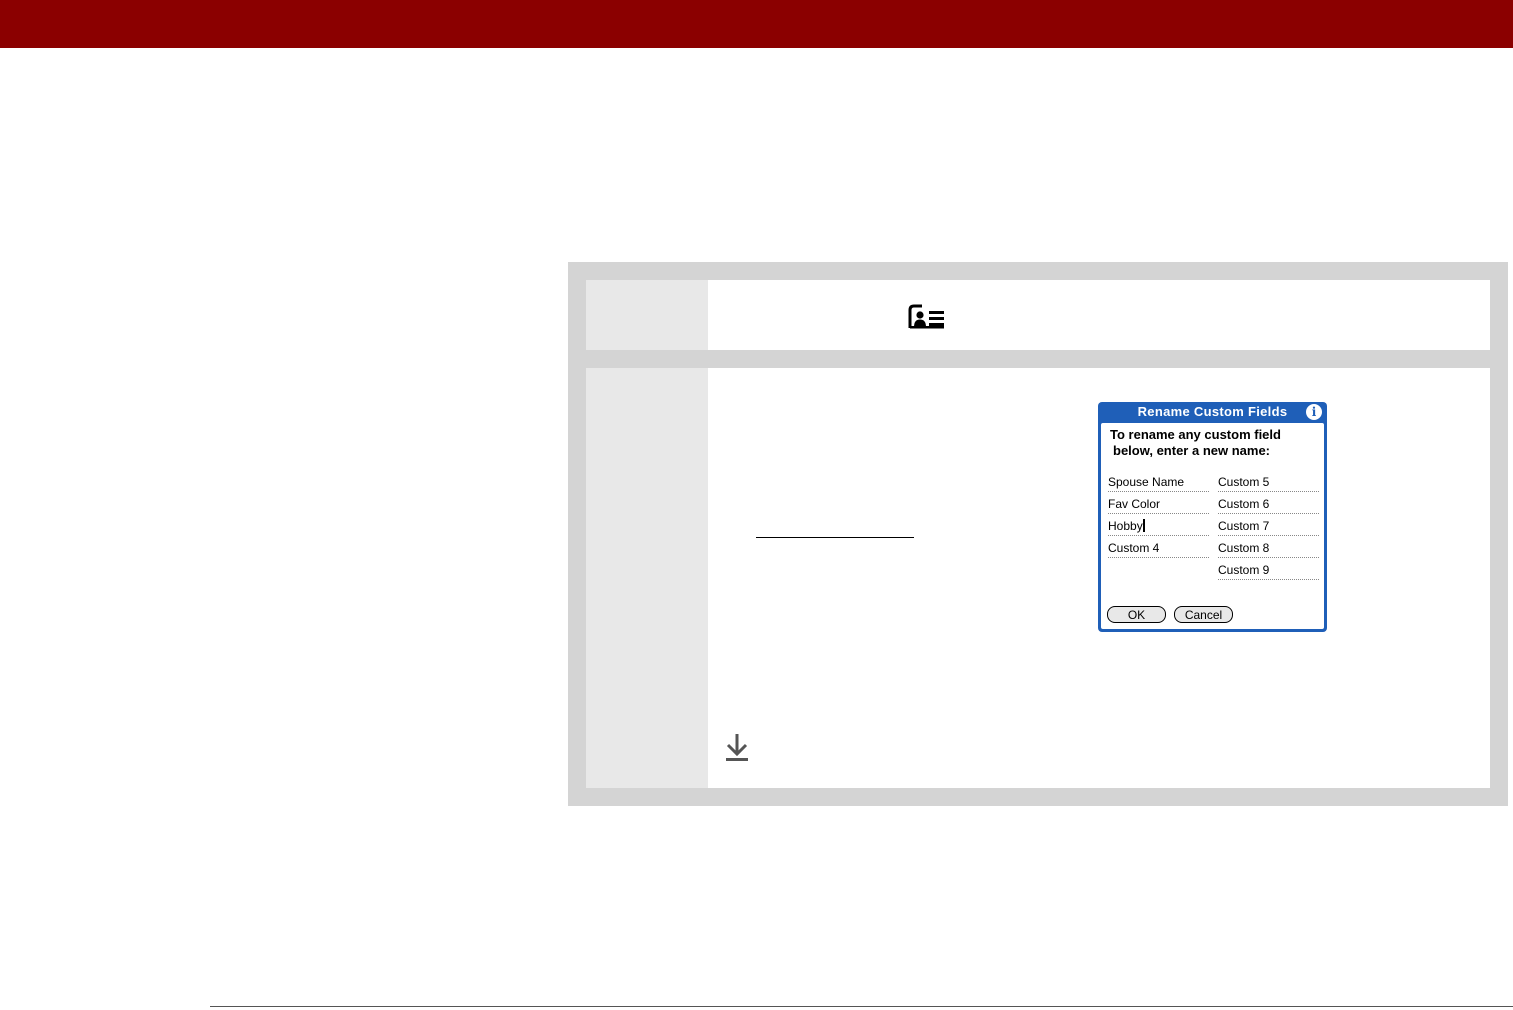 The width and height of the screenshot is (1513, 1010). Describe the element at coordinates (1158, 527) in the screenshot. I see `field-hobby: Hobby` at that location.